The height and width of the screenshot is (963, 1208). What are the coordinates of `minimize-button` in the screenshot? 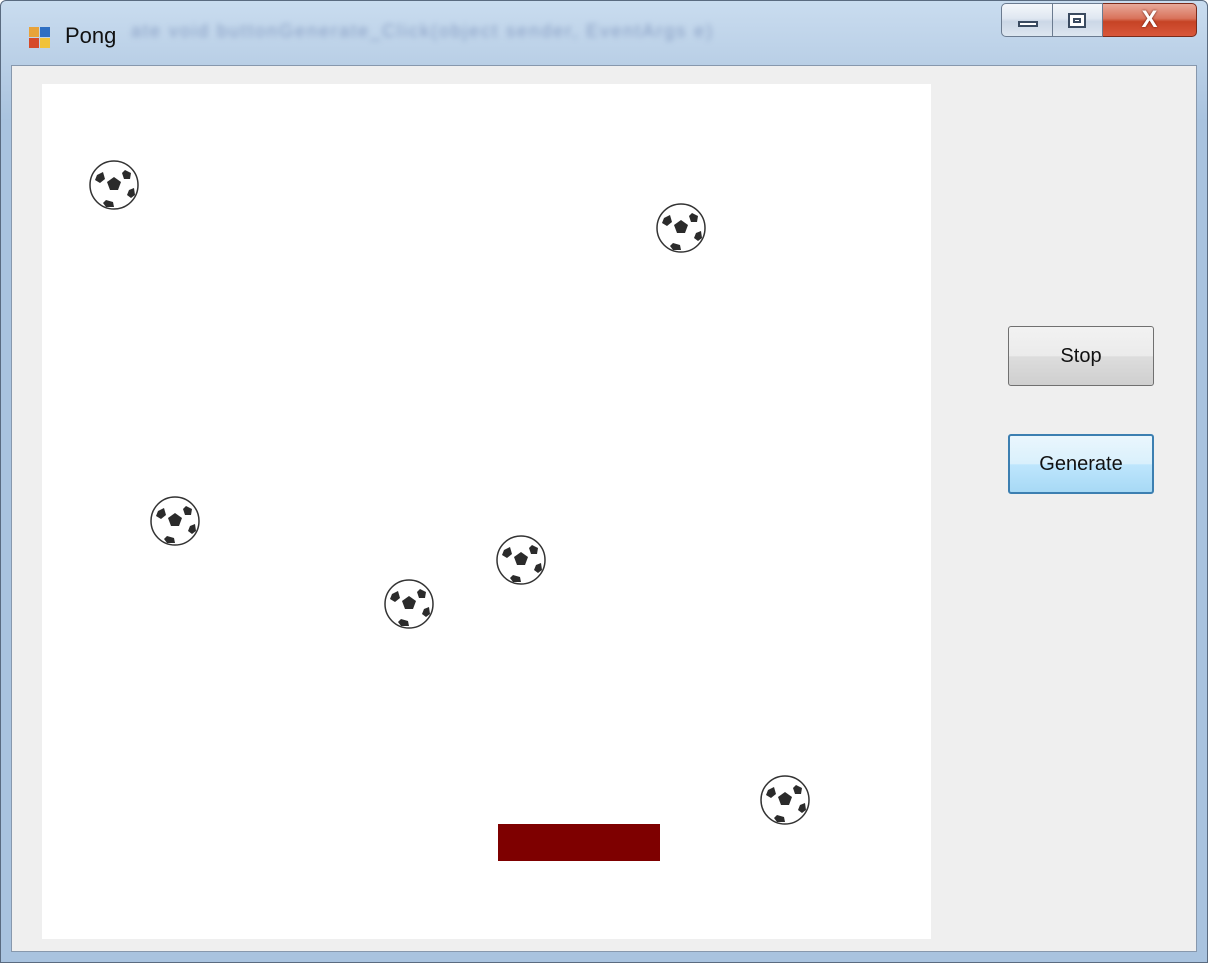 It's located at (1027, 20).